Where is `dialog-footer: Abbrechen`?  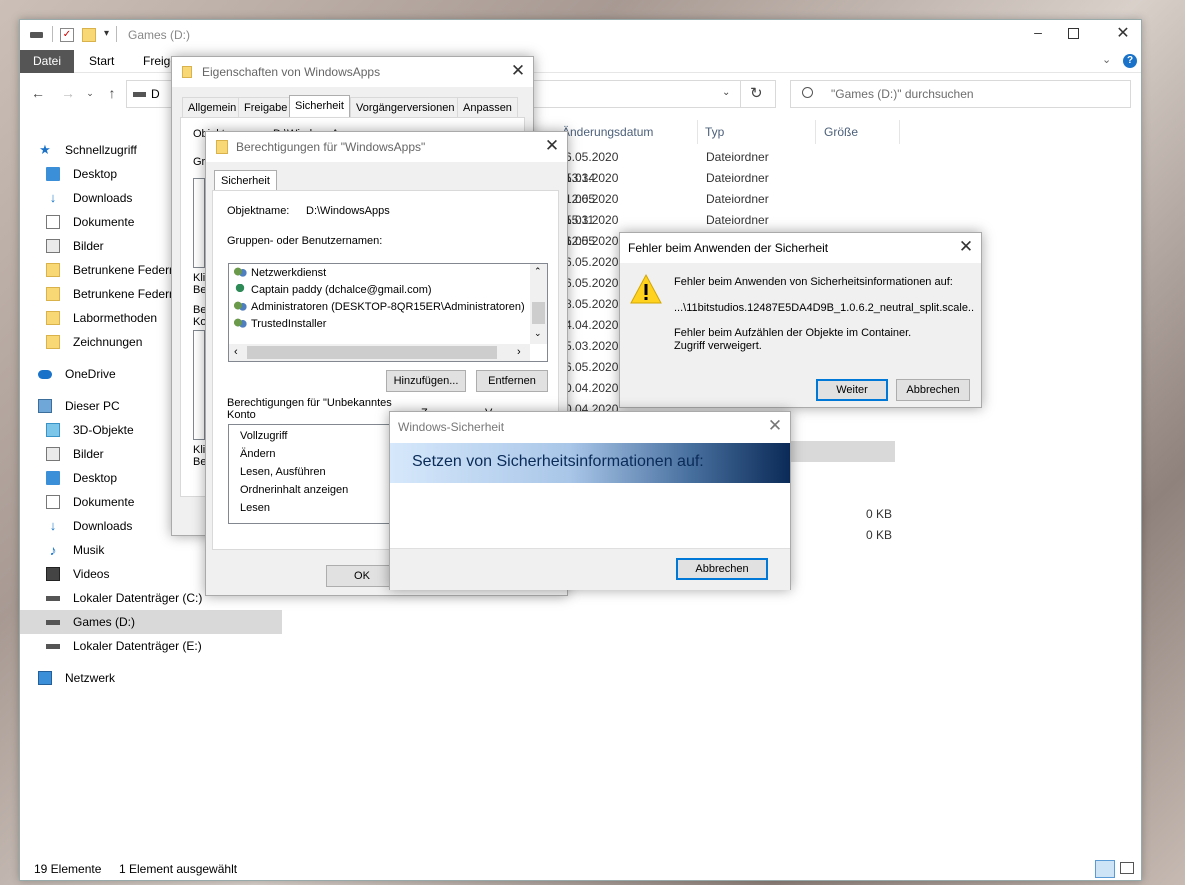 dialog-footer: Abbrechen is located at coordinates (590, 569).